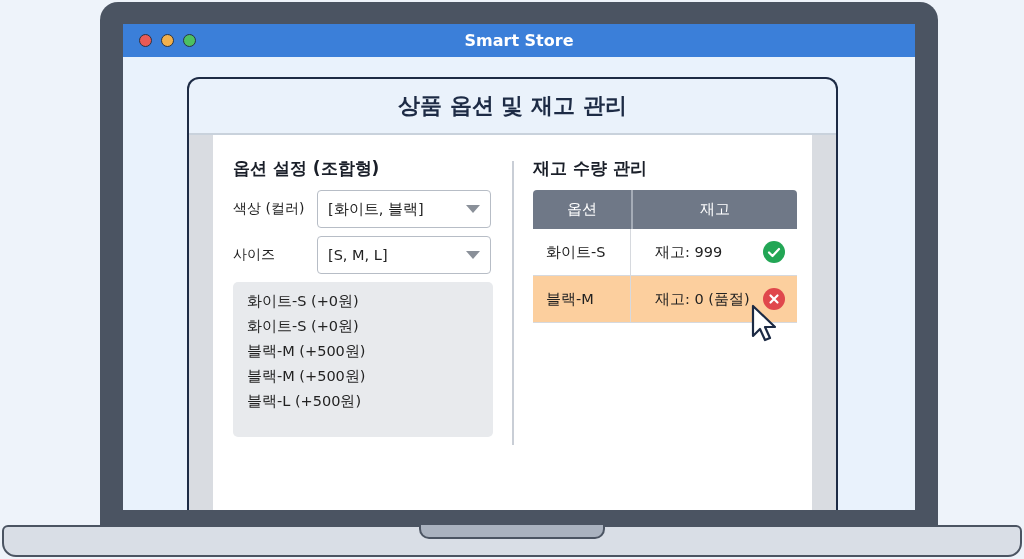  I want to click on check-icon, so click(774, 252).